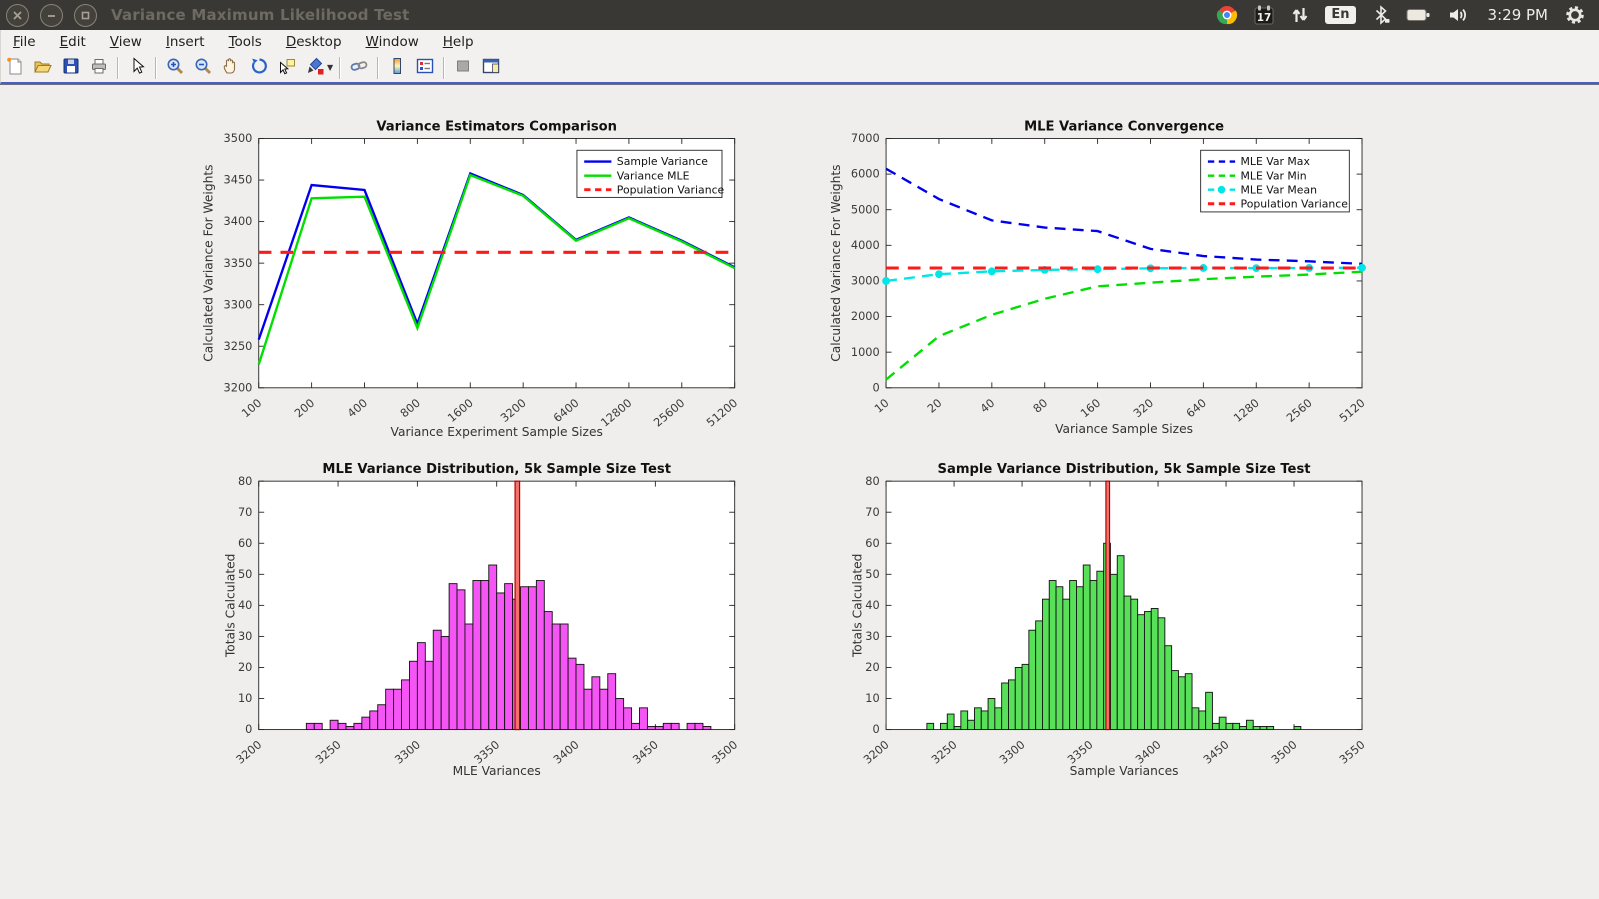 Image resolution: width=1599 pixels, height=899 pixels. I want to click on zoom-out-icon, so click(203, 67).